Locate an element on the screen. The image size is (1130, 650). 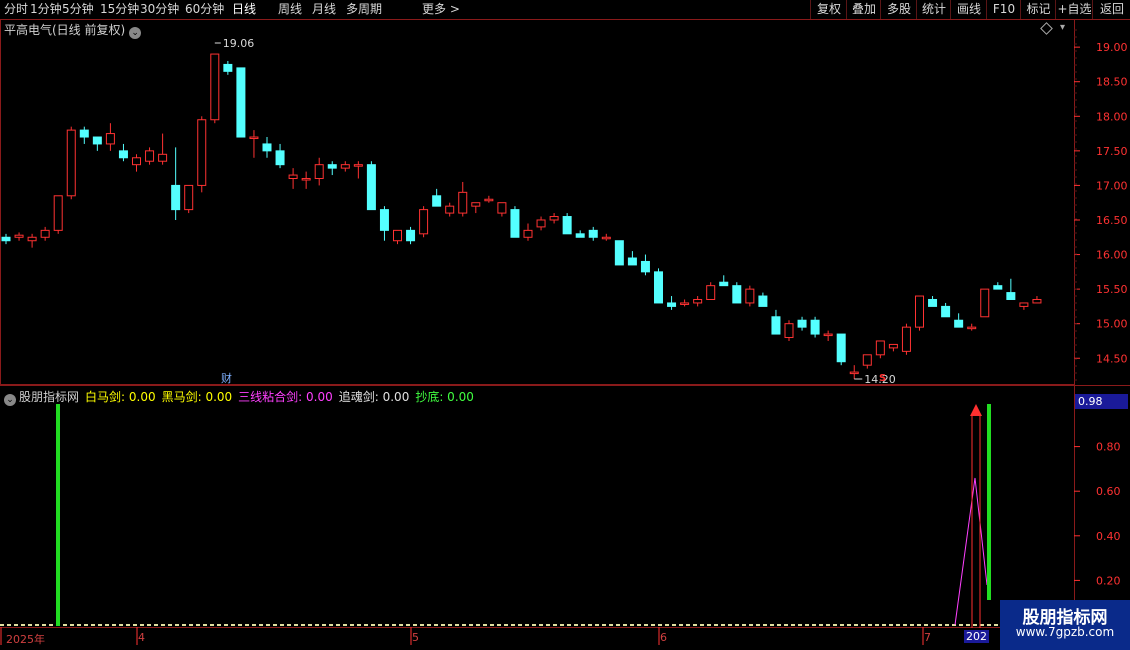
sub-label-1: 0.60 is located at coordinates (1108, 491).